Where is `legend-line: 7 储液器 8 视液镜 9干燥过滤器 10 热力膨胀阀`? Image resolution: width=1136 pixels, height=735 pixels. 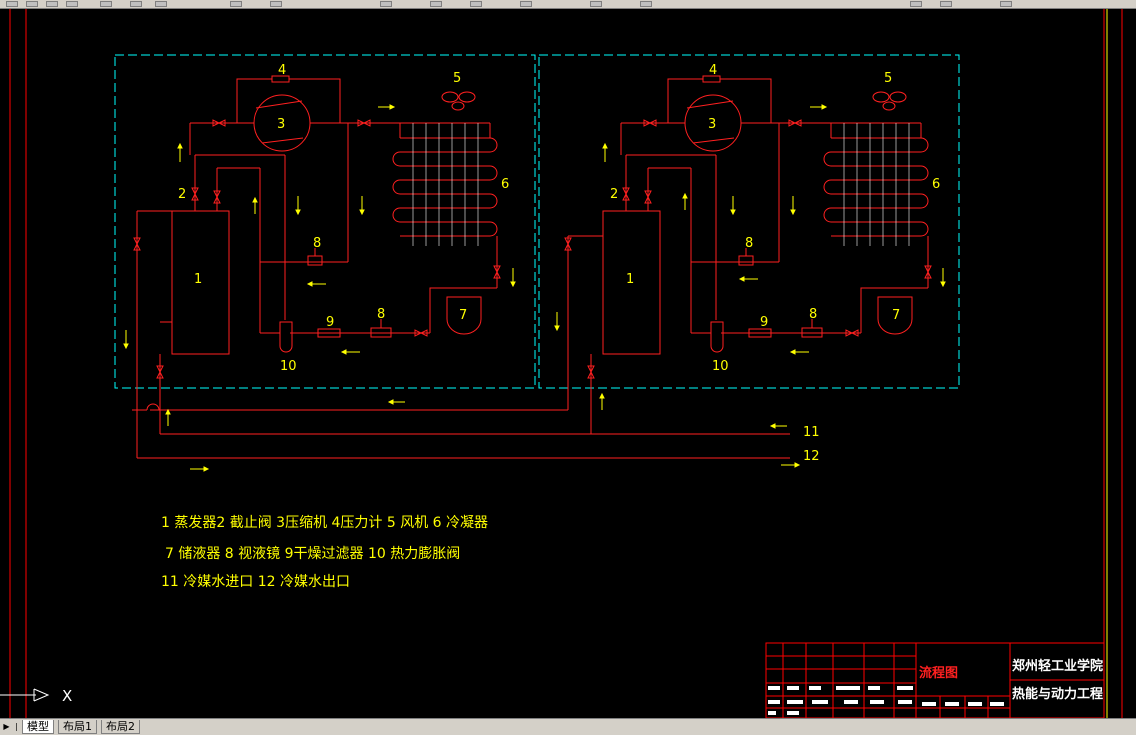
legend-line: 7 储液器 8 视液镜 9干燥过滤器 10 热力膨胀阀 is located at coordinates (312, 553).